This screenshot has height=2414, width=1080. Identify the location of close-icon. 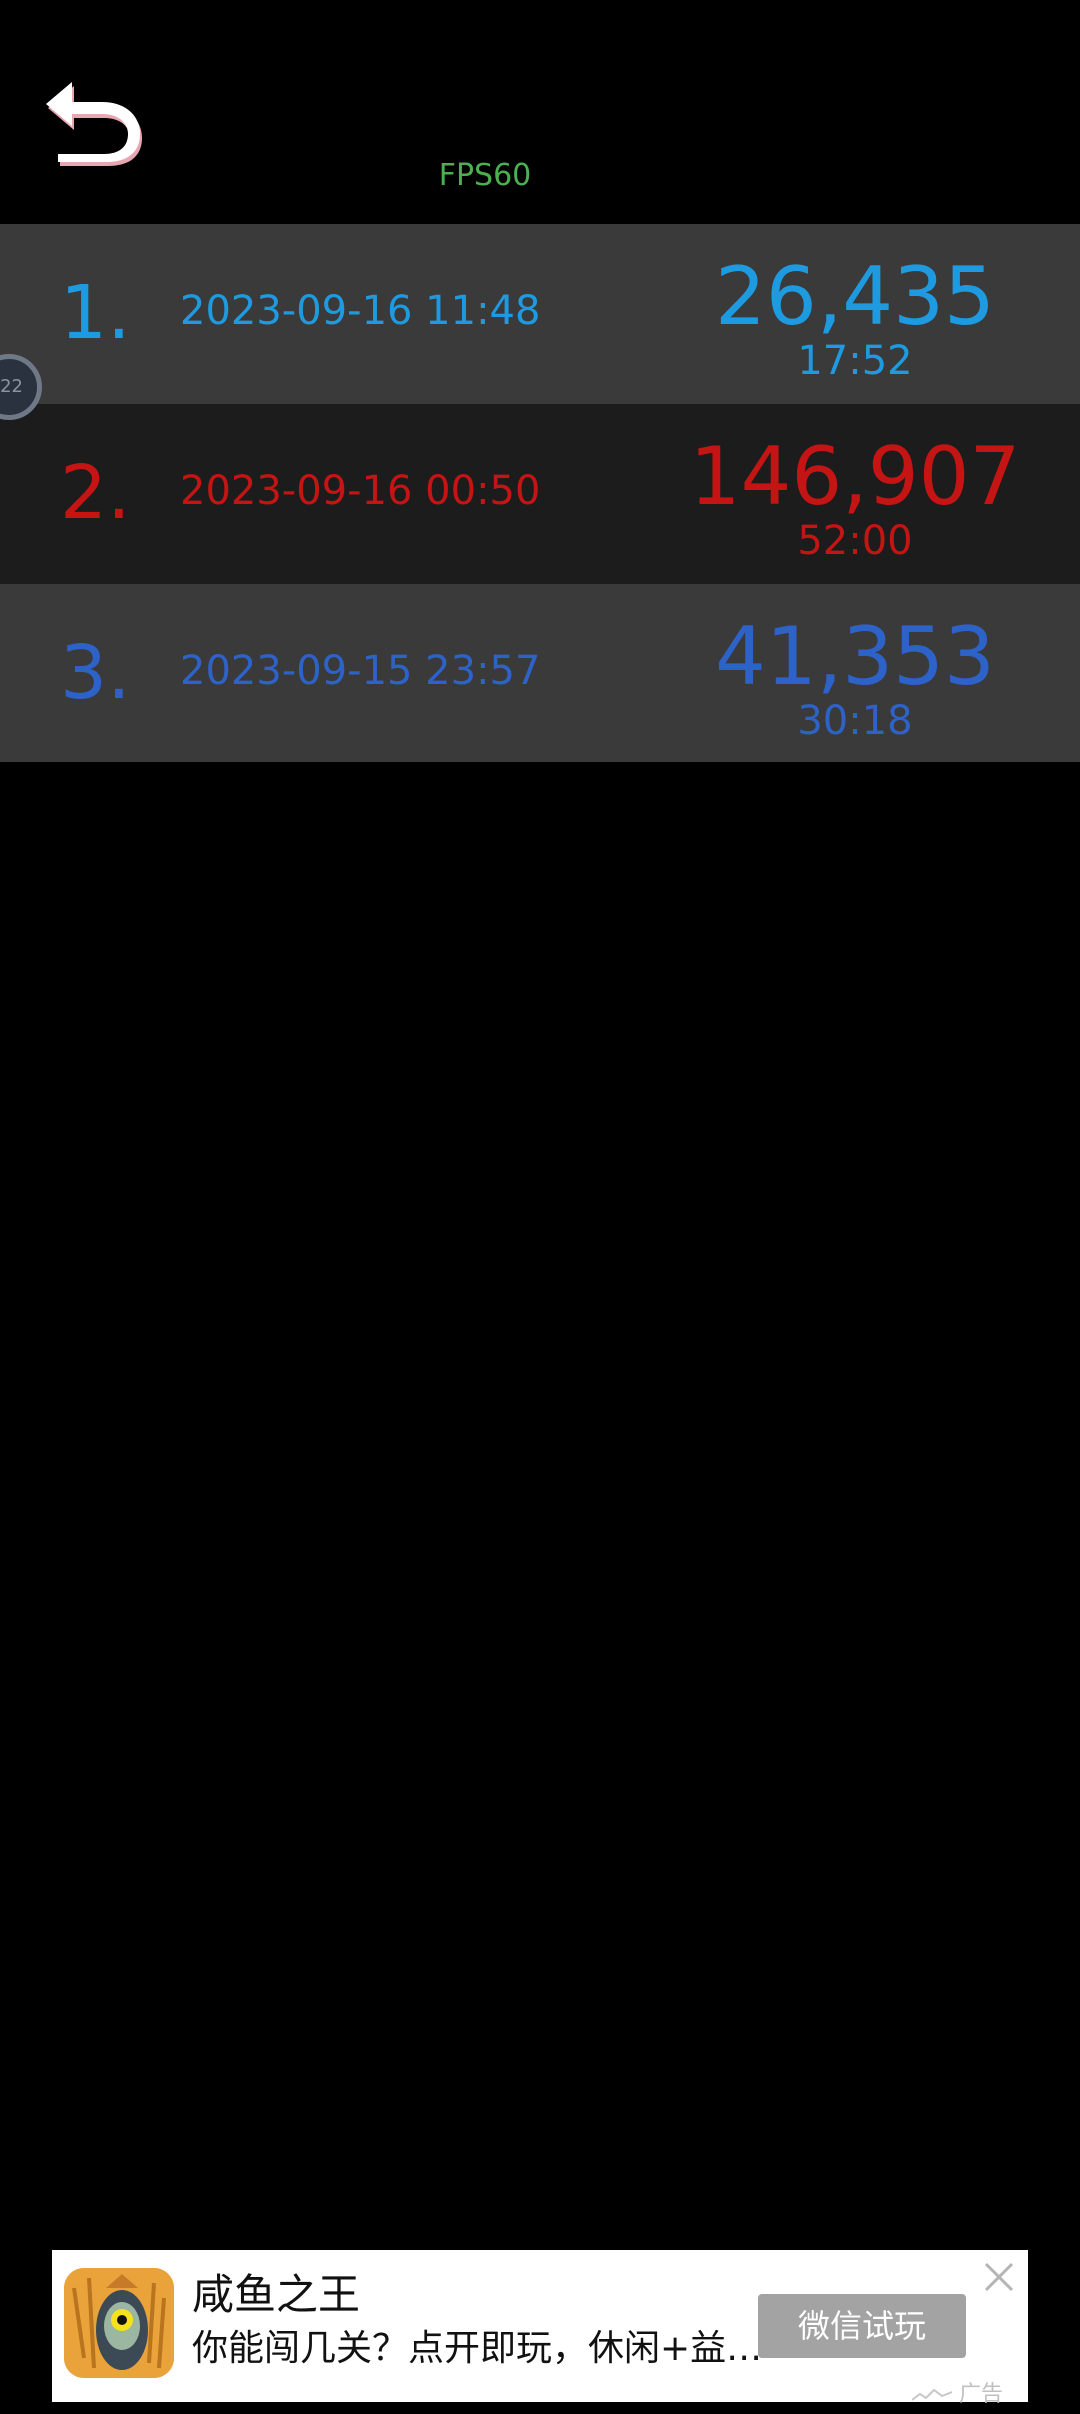
(999, 2277).